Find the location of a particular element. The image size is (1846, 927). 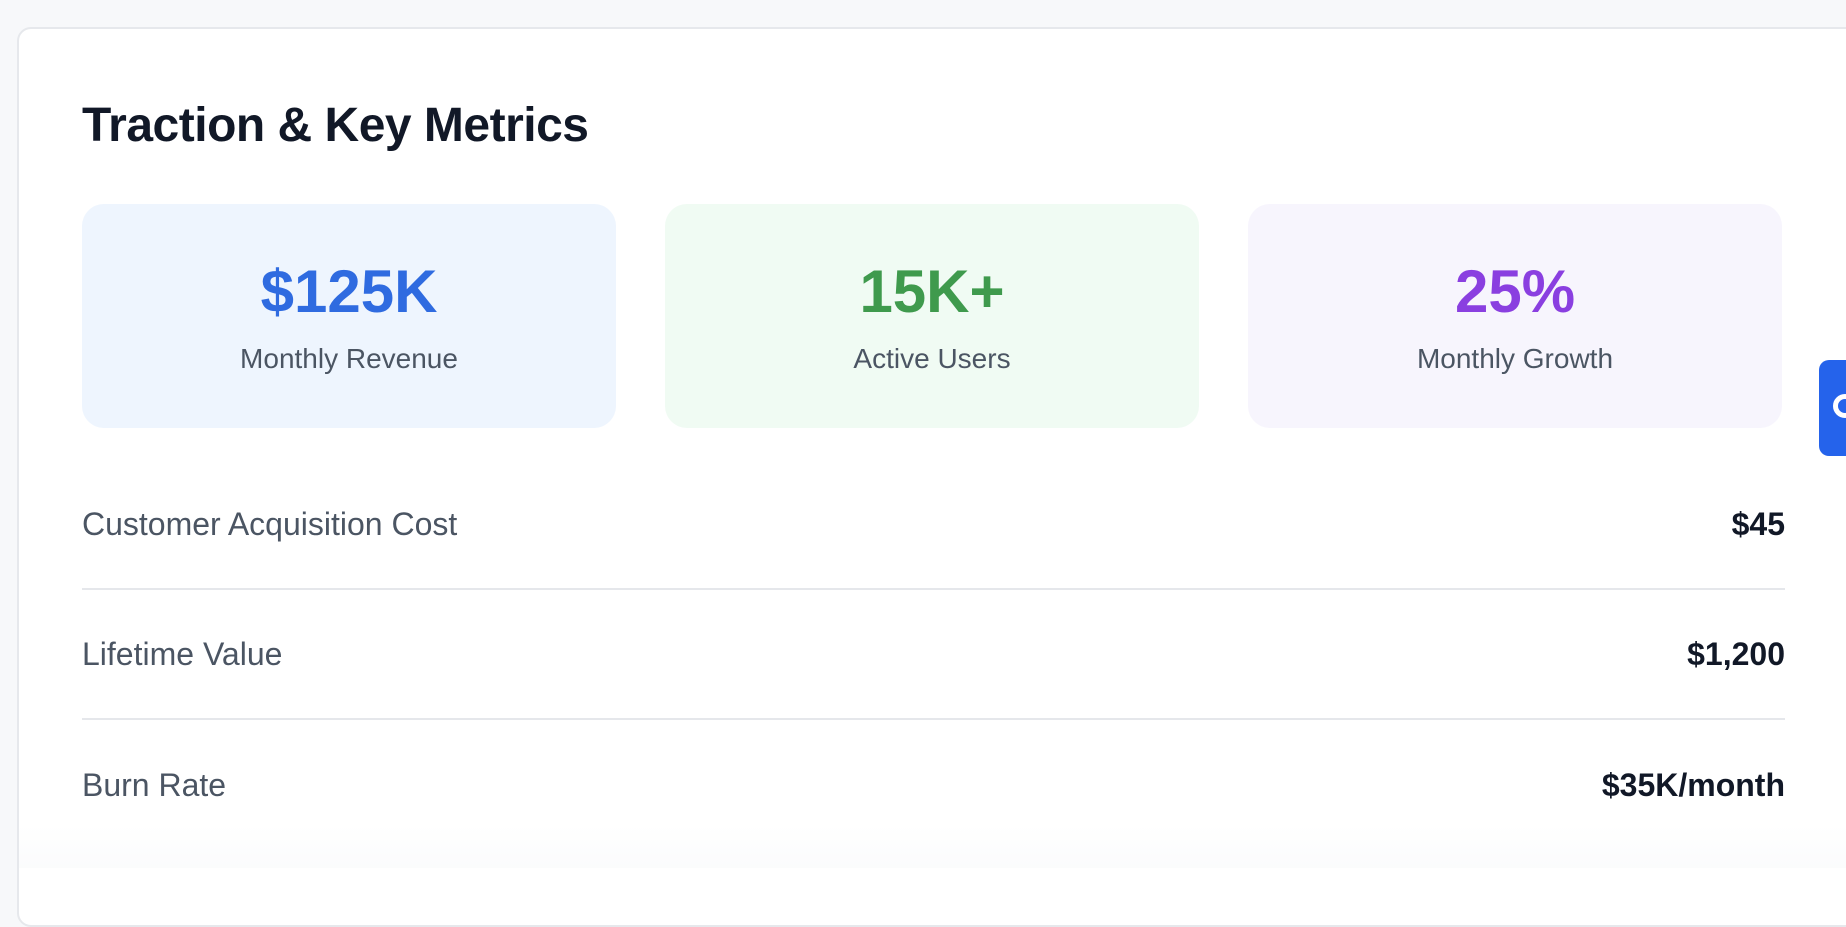

metric-card-users: 15K+ Active Users is located at coordinates (932, 316).